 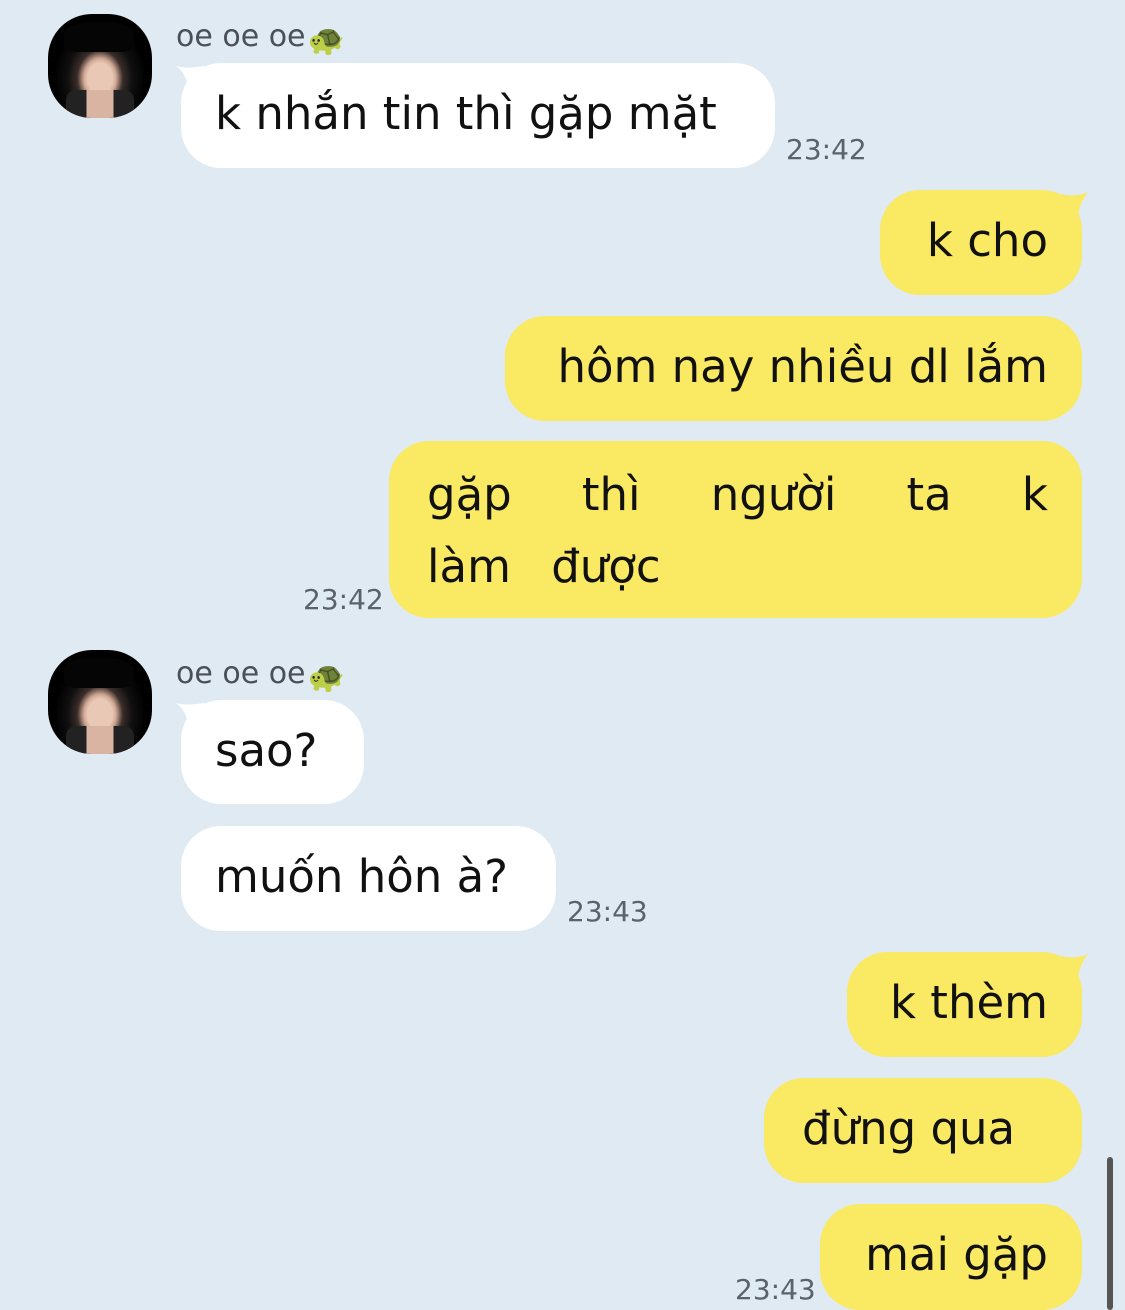 I want to click on message-text: mai gặp, so click(x=956, y=1254).